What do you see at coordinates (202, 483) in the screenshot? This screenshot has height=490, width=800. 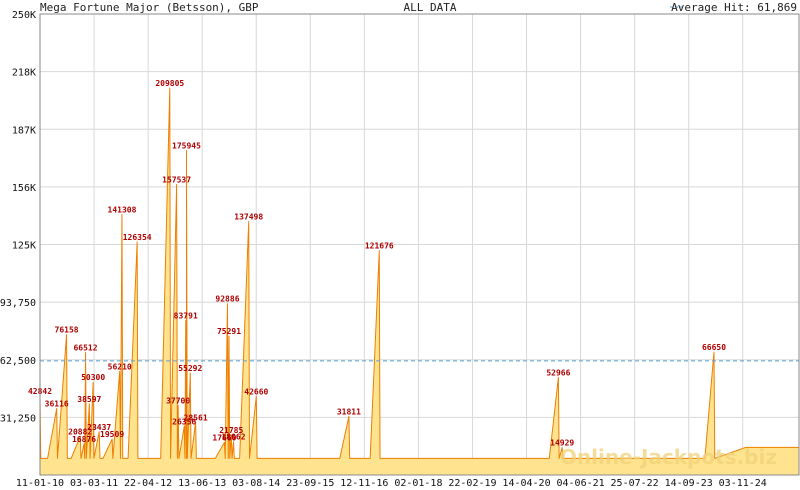 I see `x-tick-label: 13-06-13` at bounding box center [202, 483].